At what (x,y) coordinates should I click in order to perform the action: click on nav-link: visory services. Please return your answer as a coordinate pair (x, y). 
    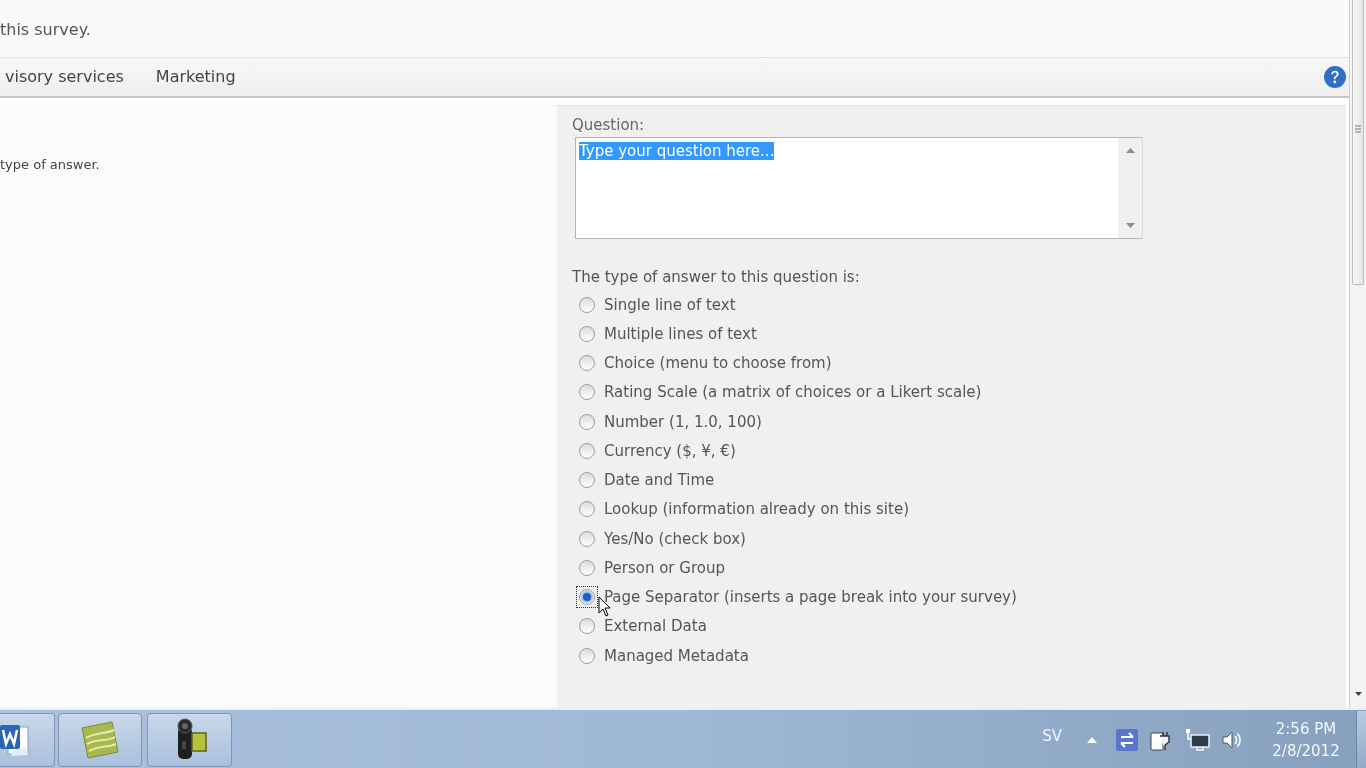
    Looking at the image, I should click on (64, 77).